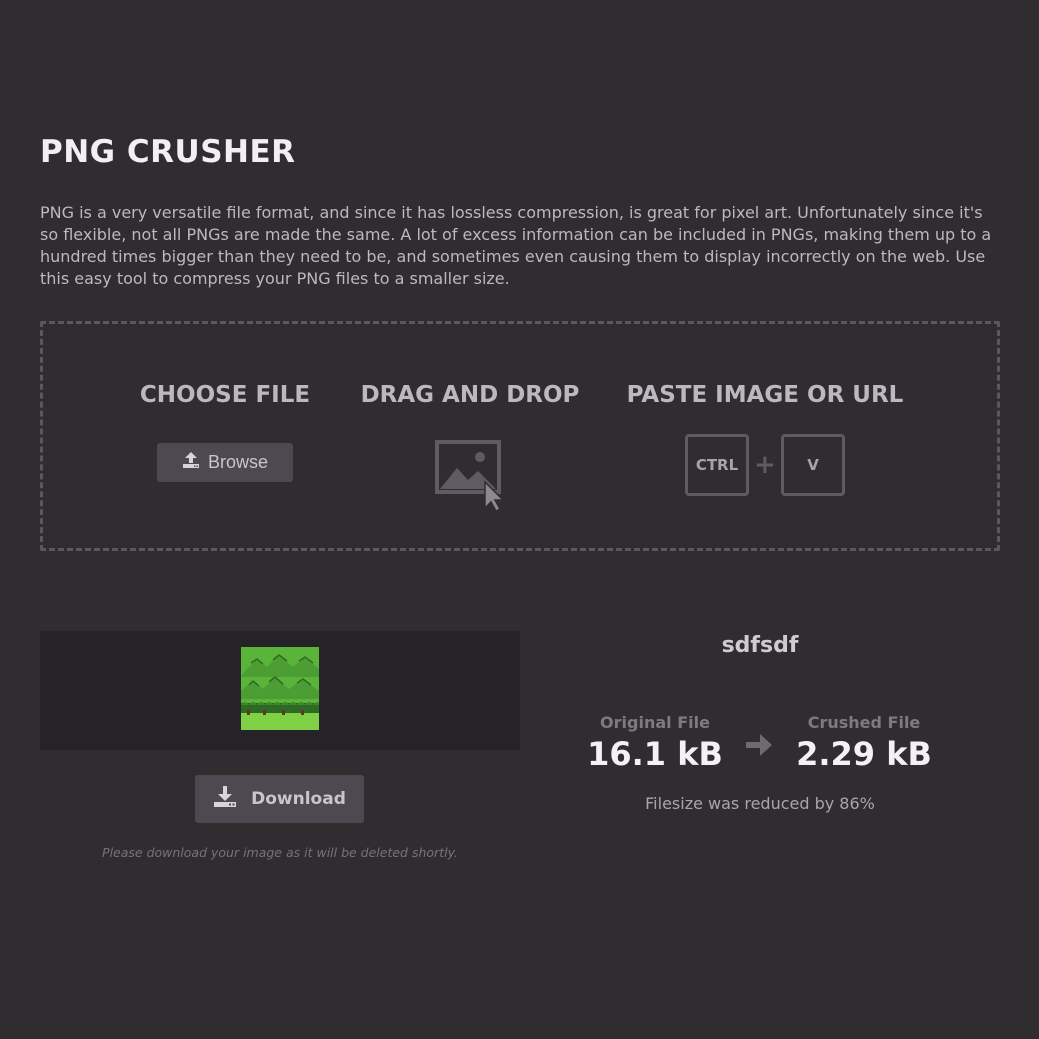  What do you see at coordinates (238, 462) in the screenshot?
I see `browse-label: Browse` at bounding box center [238, 462].